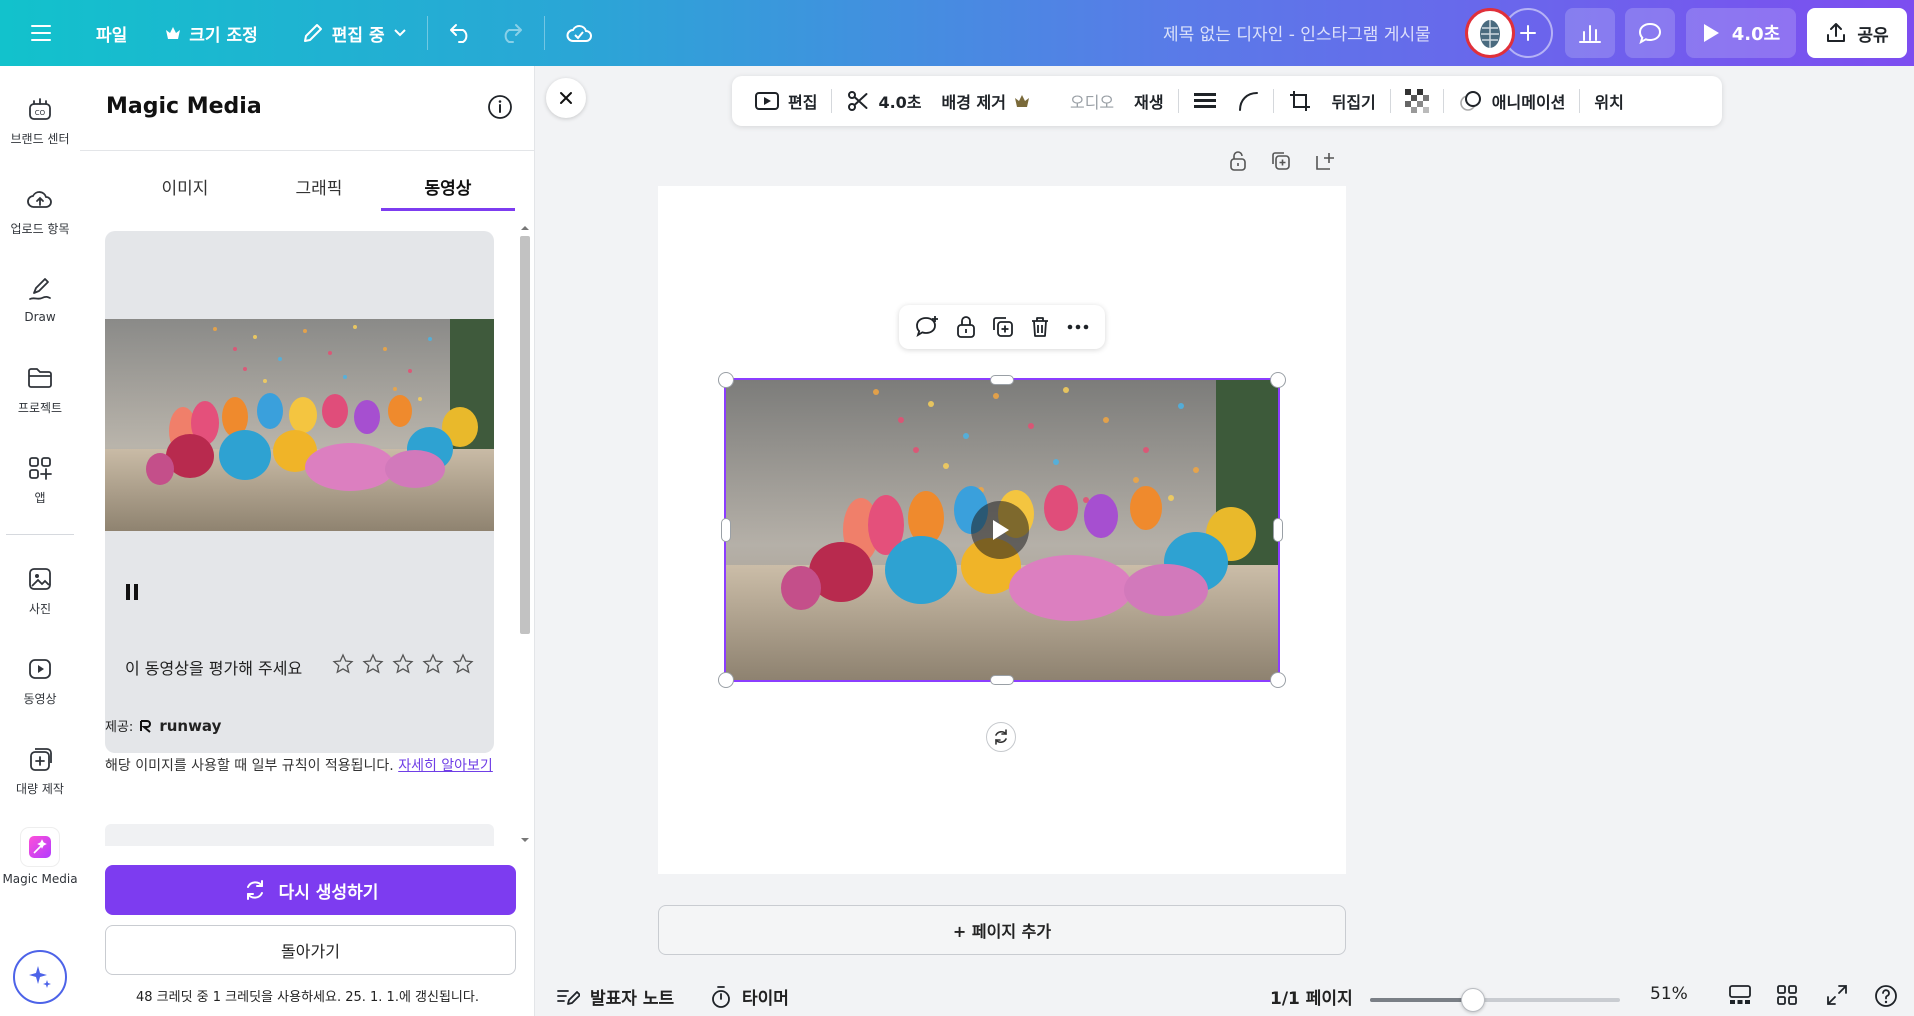 The height and width of the screenshot is (1016, 1914). I want to click on comment-bubble-icon, so click(1650, 33).